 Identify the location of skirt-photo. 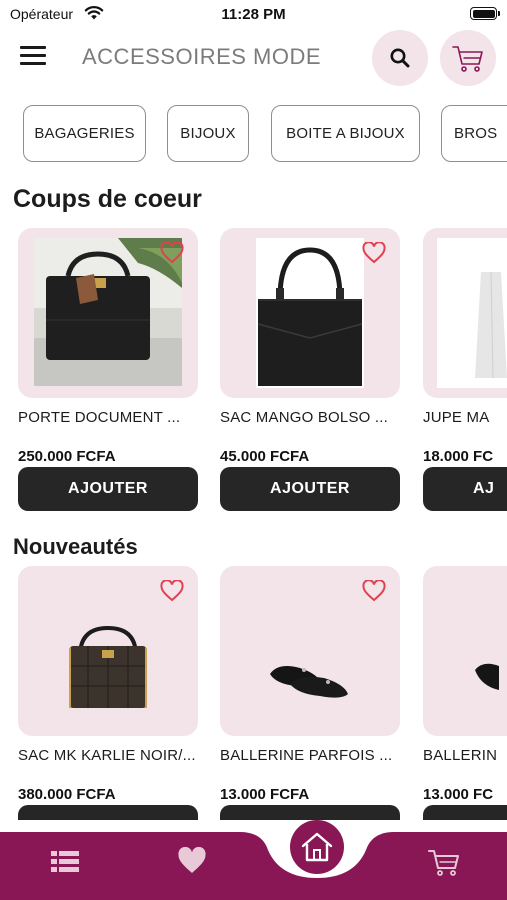
(472, 313).